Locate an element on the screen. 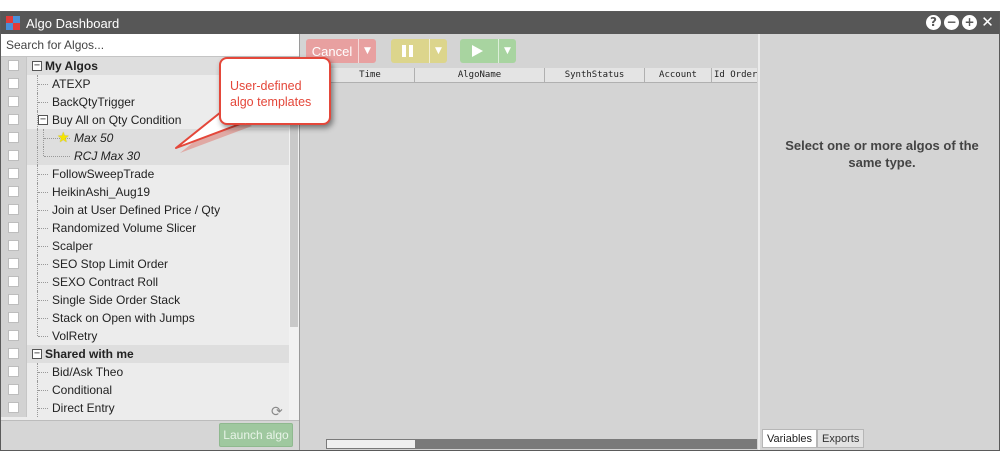 The height and width of the screenshot is (461, 1000). list-item: Scalper is located at coordinates (145, 246).